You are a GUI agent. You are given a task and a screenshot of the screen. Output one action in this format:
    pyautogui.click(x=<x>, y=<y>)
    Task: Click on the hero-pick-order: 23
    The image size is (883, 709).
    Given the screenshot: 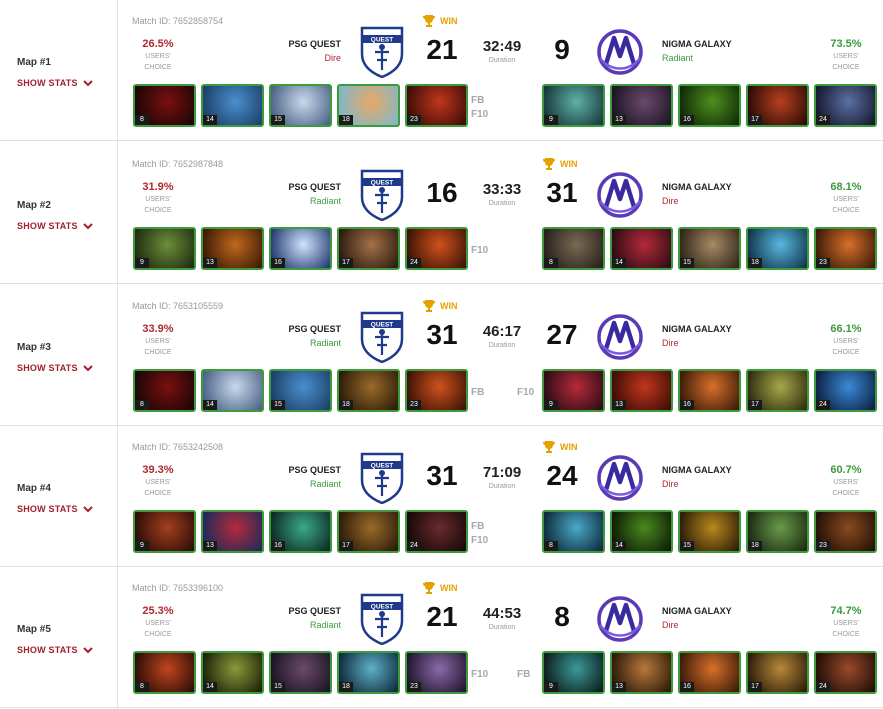 What is the action you would take?
    pyautogui.click(x=414, y=687)
    